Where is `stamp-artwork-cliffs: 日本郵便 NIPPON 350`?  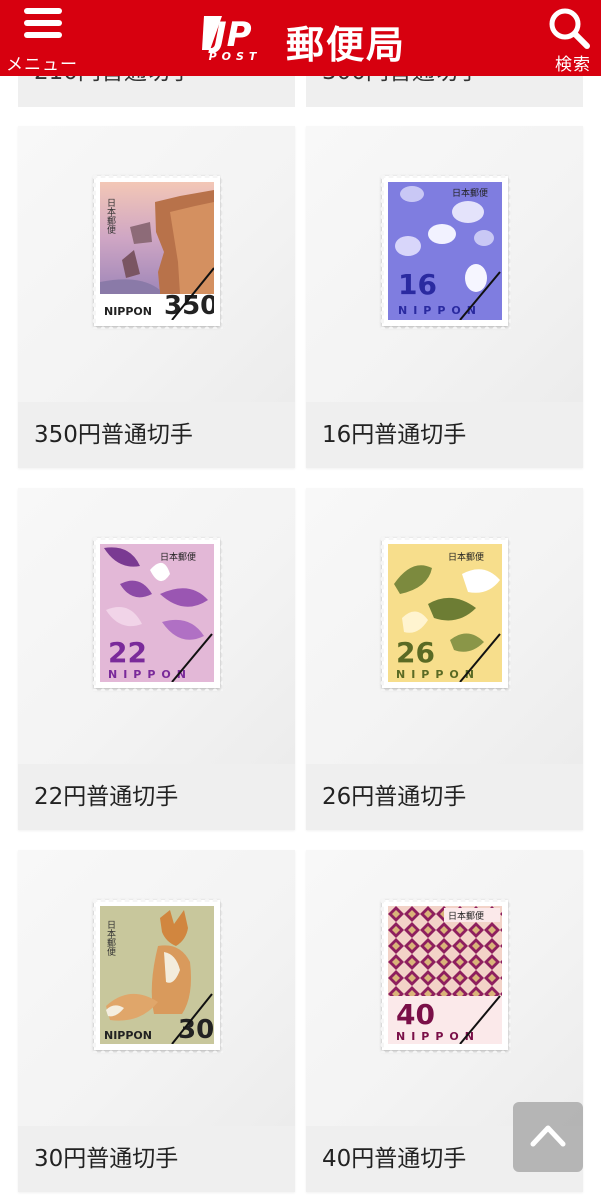 stamp-artwork-cliffs: 日本郵便 NIPPON 350 is located at coordinates (157, 251).